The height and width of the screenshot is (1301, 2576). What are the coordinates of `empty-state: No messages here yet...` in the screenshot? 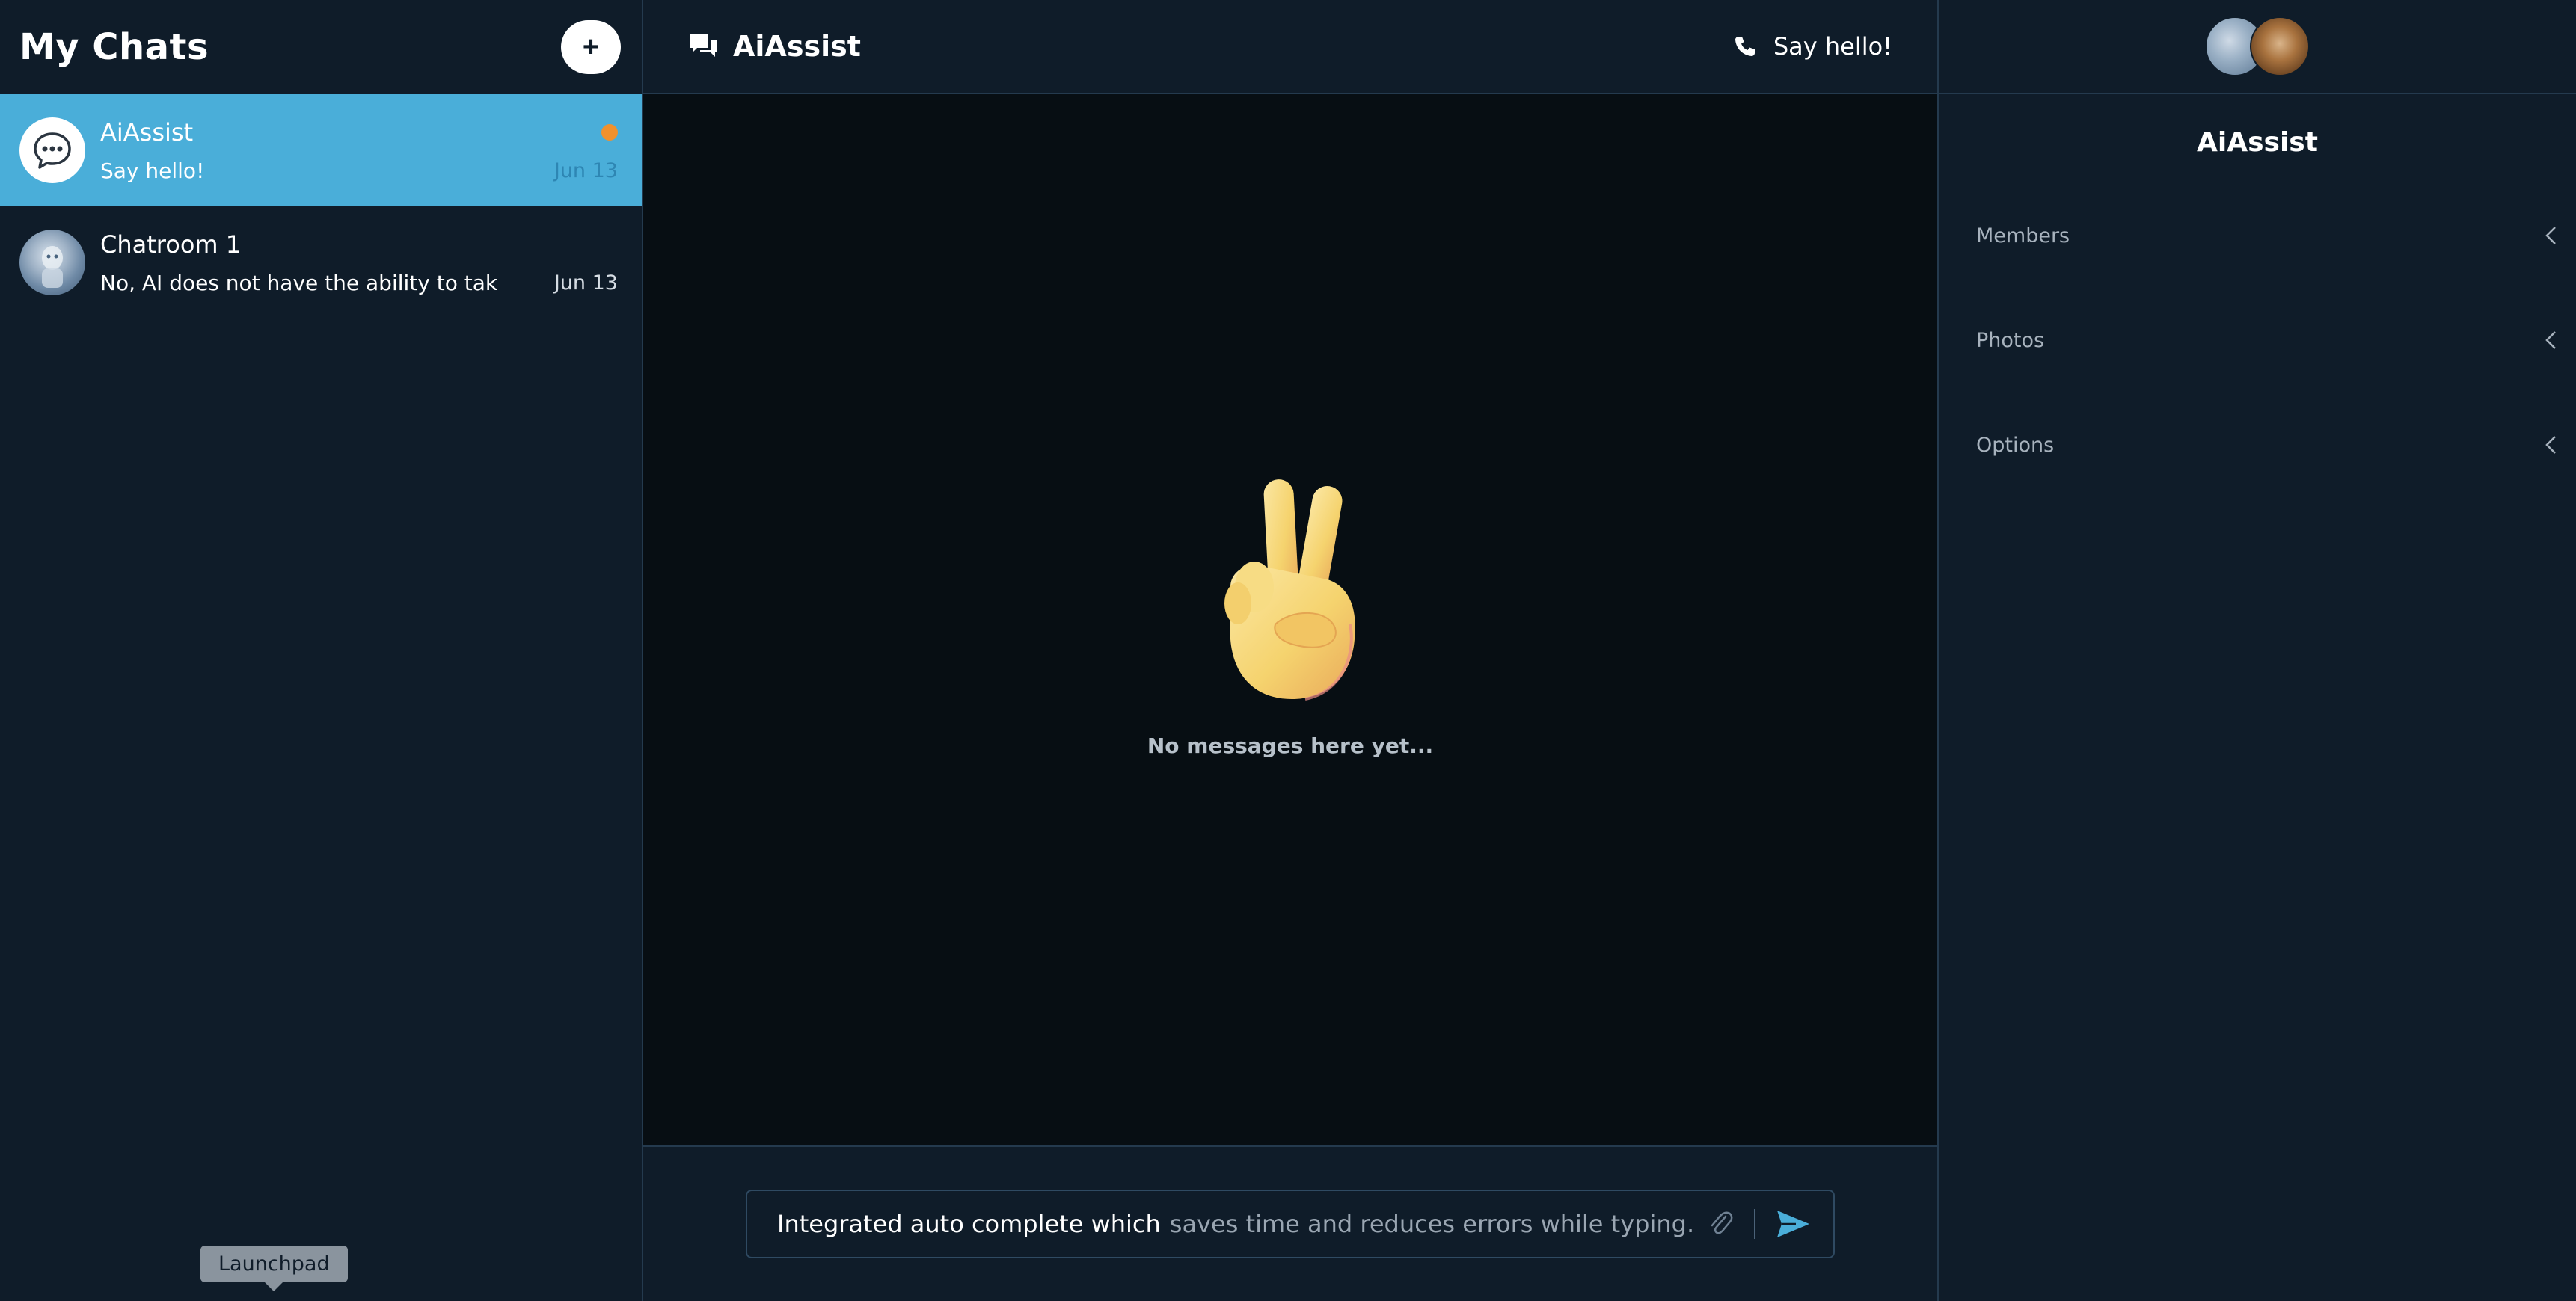 It's located at (1290, 616).